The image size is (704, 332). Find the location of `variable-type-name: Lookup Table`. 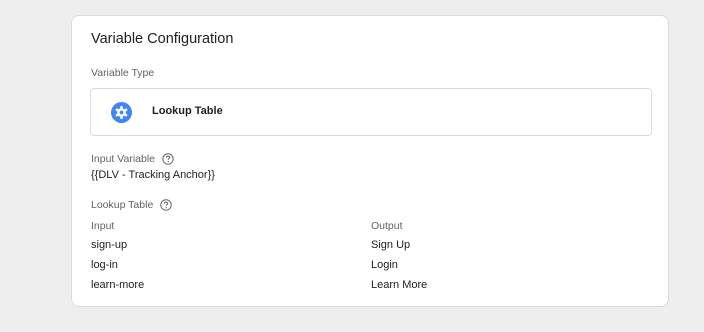

variable-type-name: Lookup Table is located at coordinates (187, 111).